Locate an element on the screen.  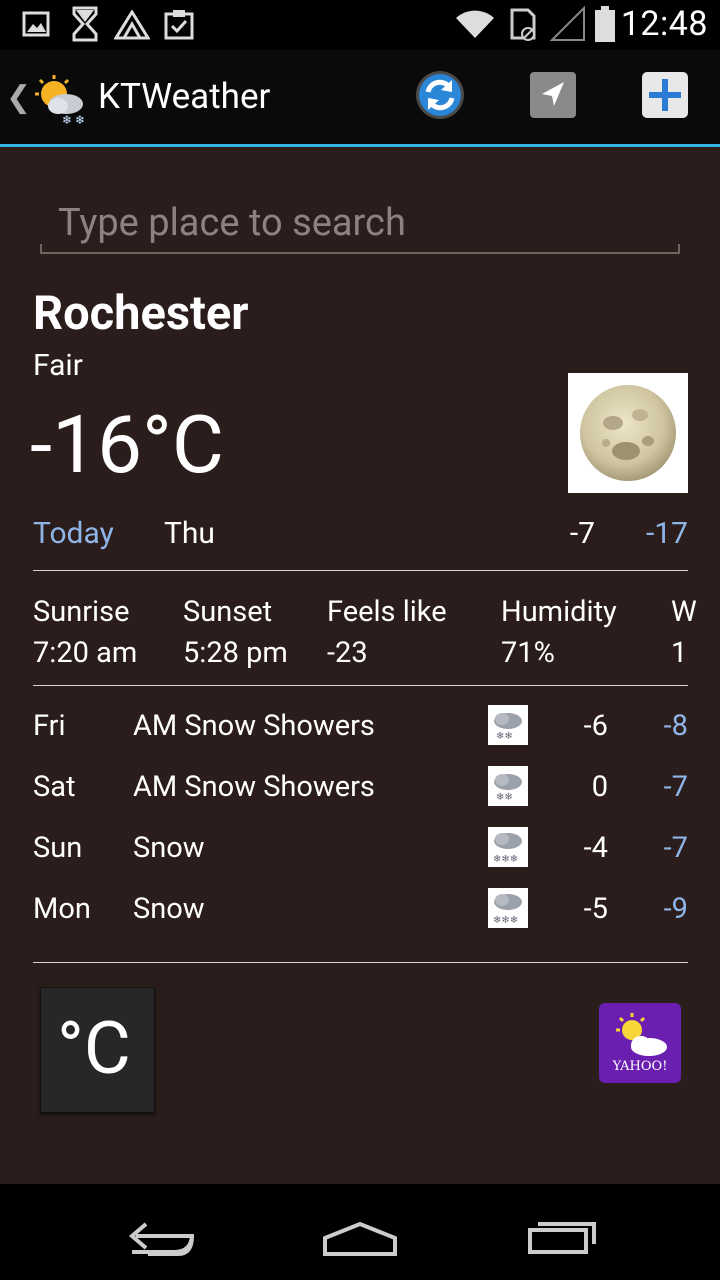
home-icon is located at coordinates (360, 1234).